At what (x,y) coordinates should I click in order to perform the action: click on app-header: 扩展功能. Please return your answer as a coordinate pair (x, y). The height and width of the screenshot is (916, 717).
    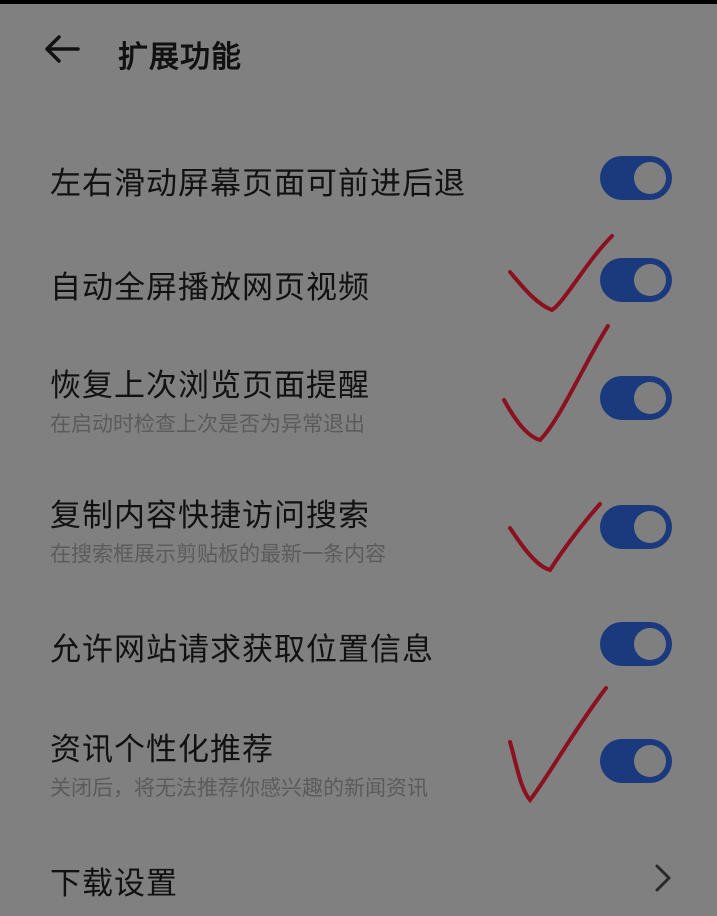
    Looking at the image, I should click on (358, 49).